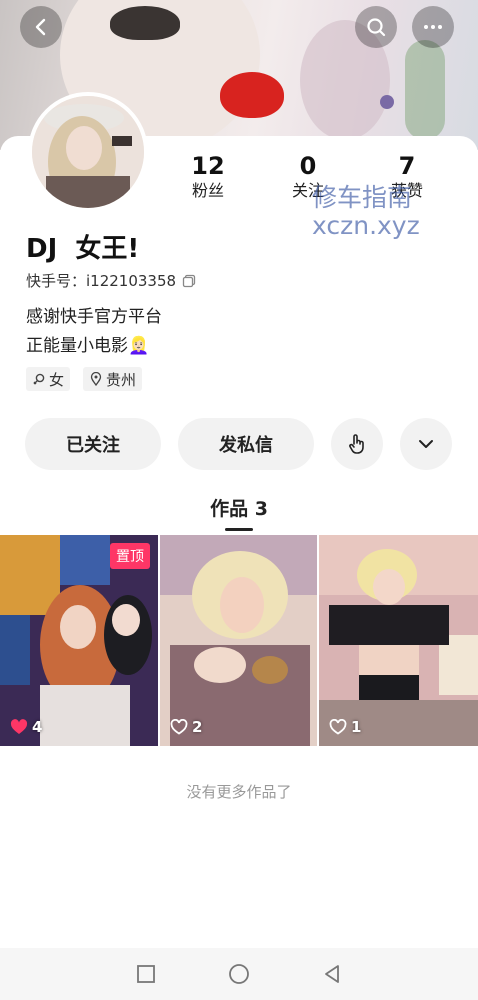 The width and height of the screenshot is (478, 1000). I want to click on more-button, so click(433, 27).